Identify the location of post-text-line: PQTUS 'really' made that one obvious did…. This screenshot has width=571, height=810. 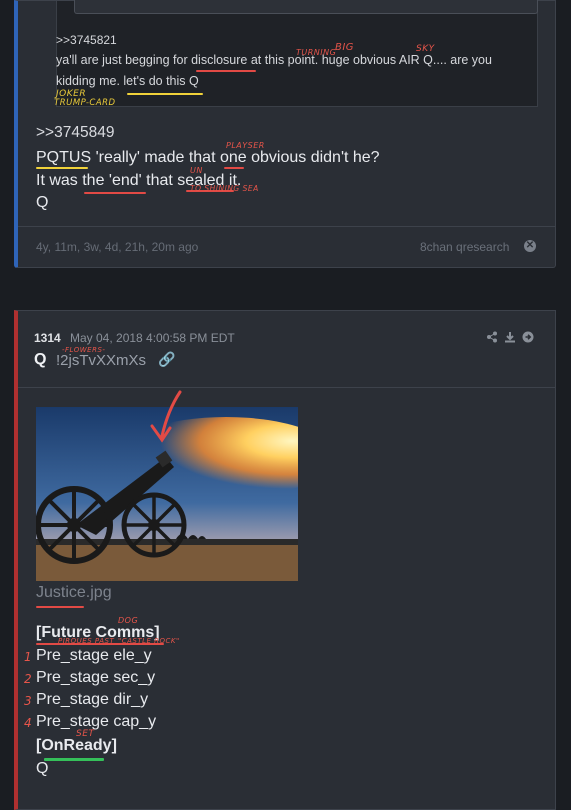
(208, 157).